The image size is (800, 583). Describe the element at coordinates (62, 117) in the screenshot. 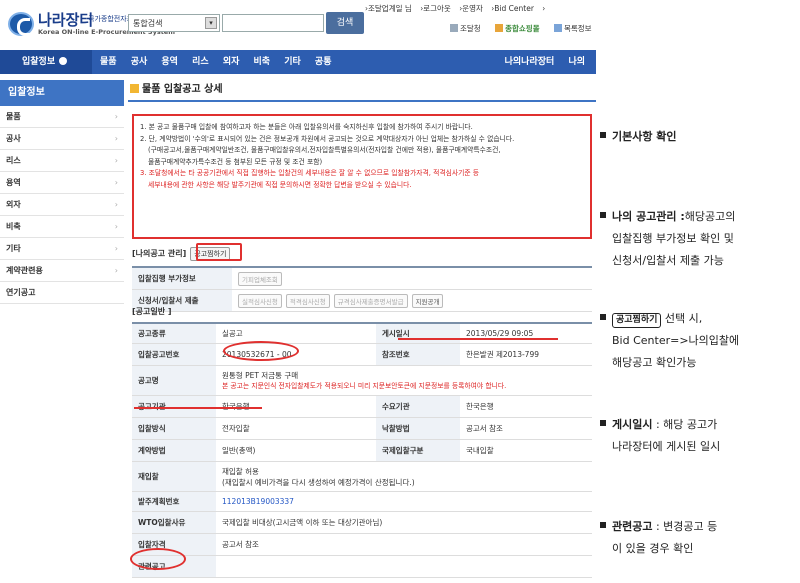

I see `sidebar-item-goods: 물품 ›` at that location.